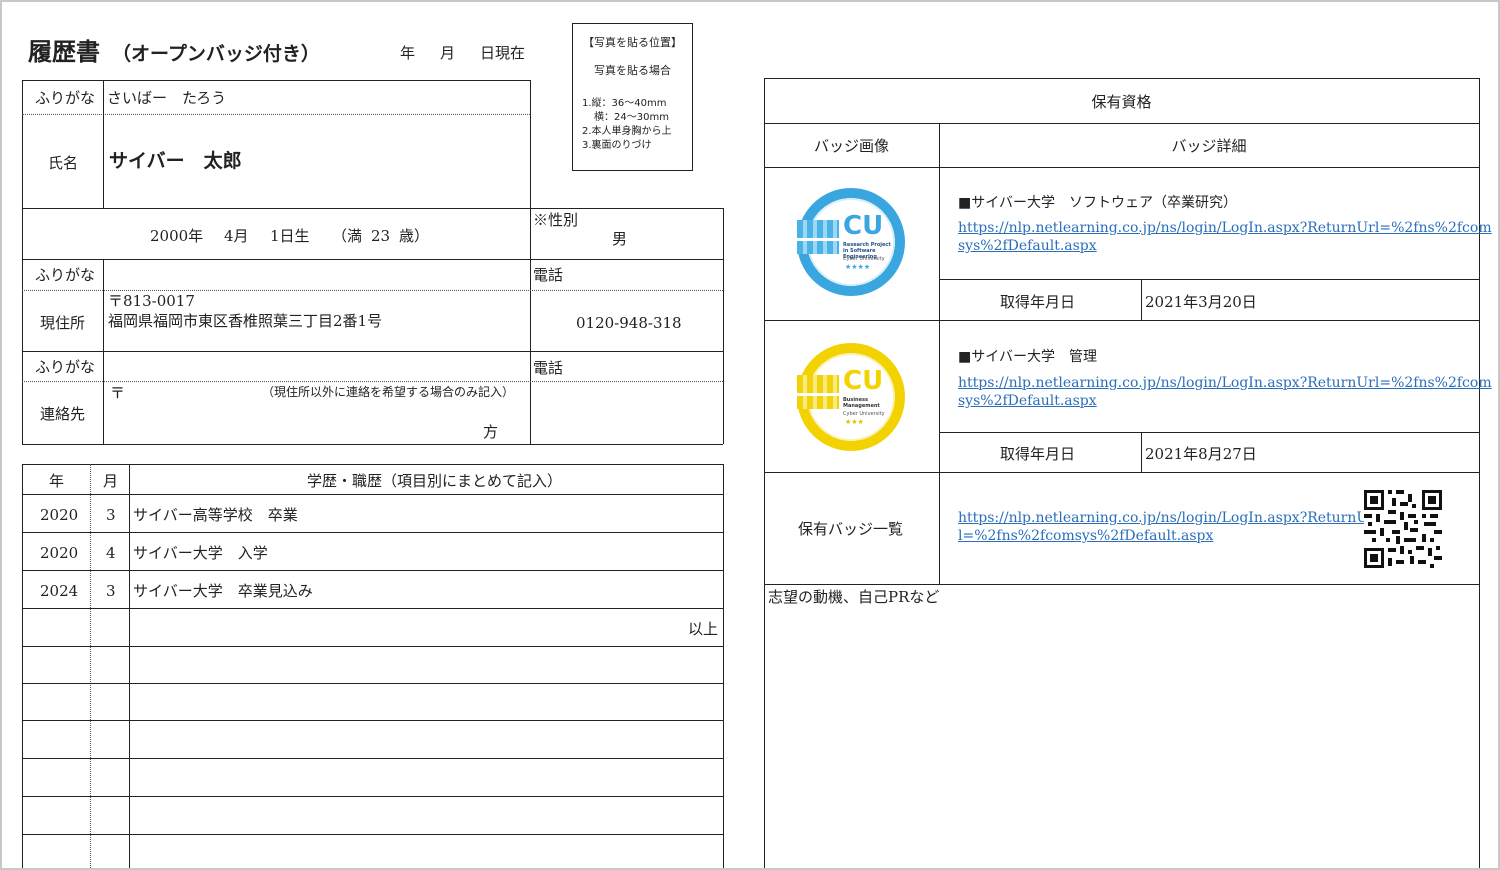 This screenshot has width=1500, height=870. I want to click on furigana2-label: ふりがな, so click(65, 275).